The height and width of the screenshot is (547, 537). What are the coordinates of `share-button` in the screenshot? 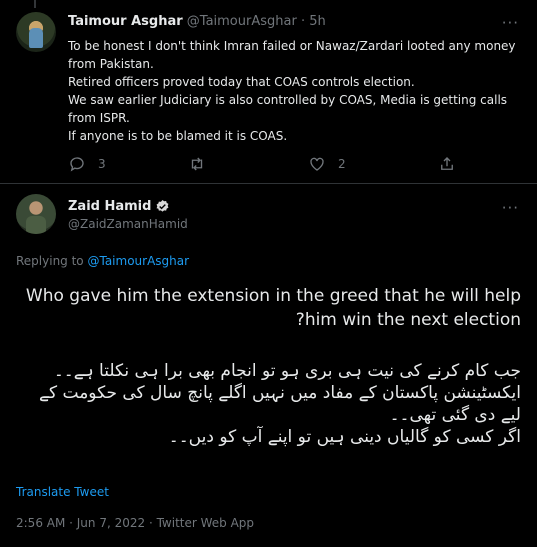 It's located at (447, 164).